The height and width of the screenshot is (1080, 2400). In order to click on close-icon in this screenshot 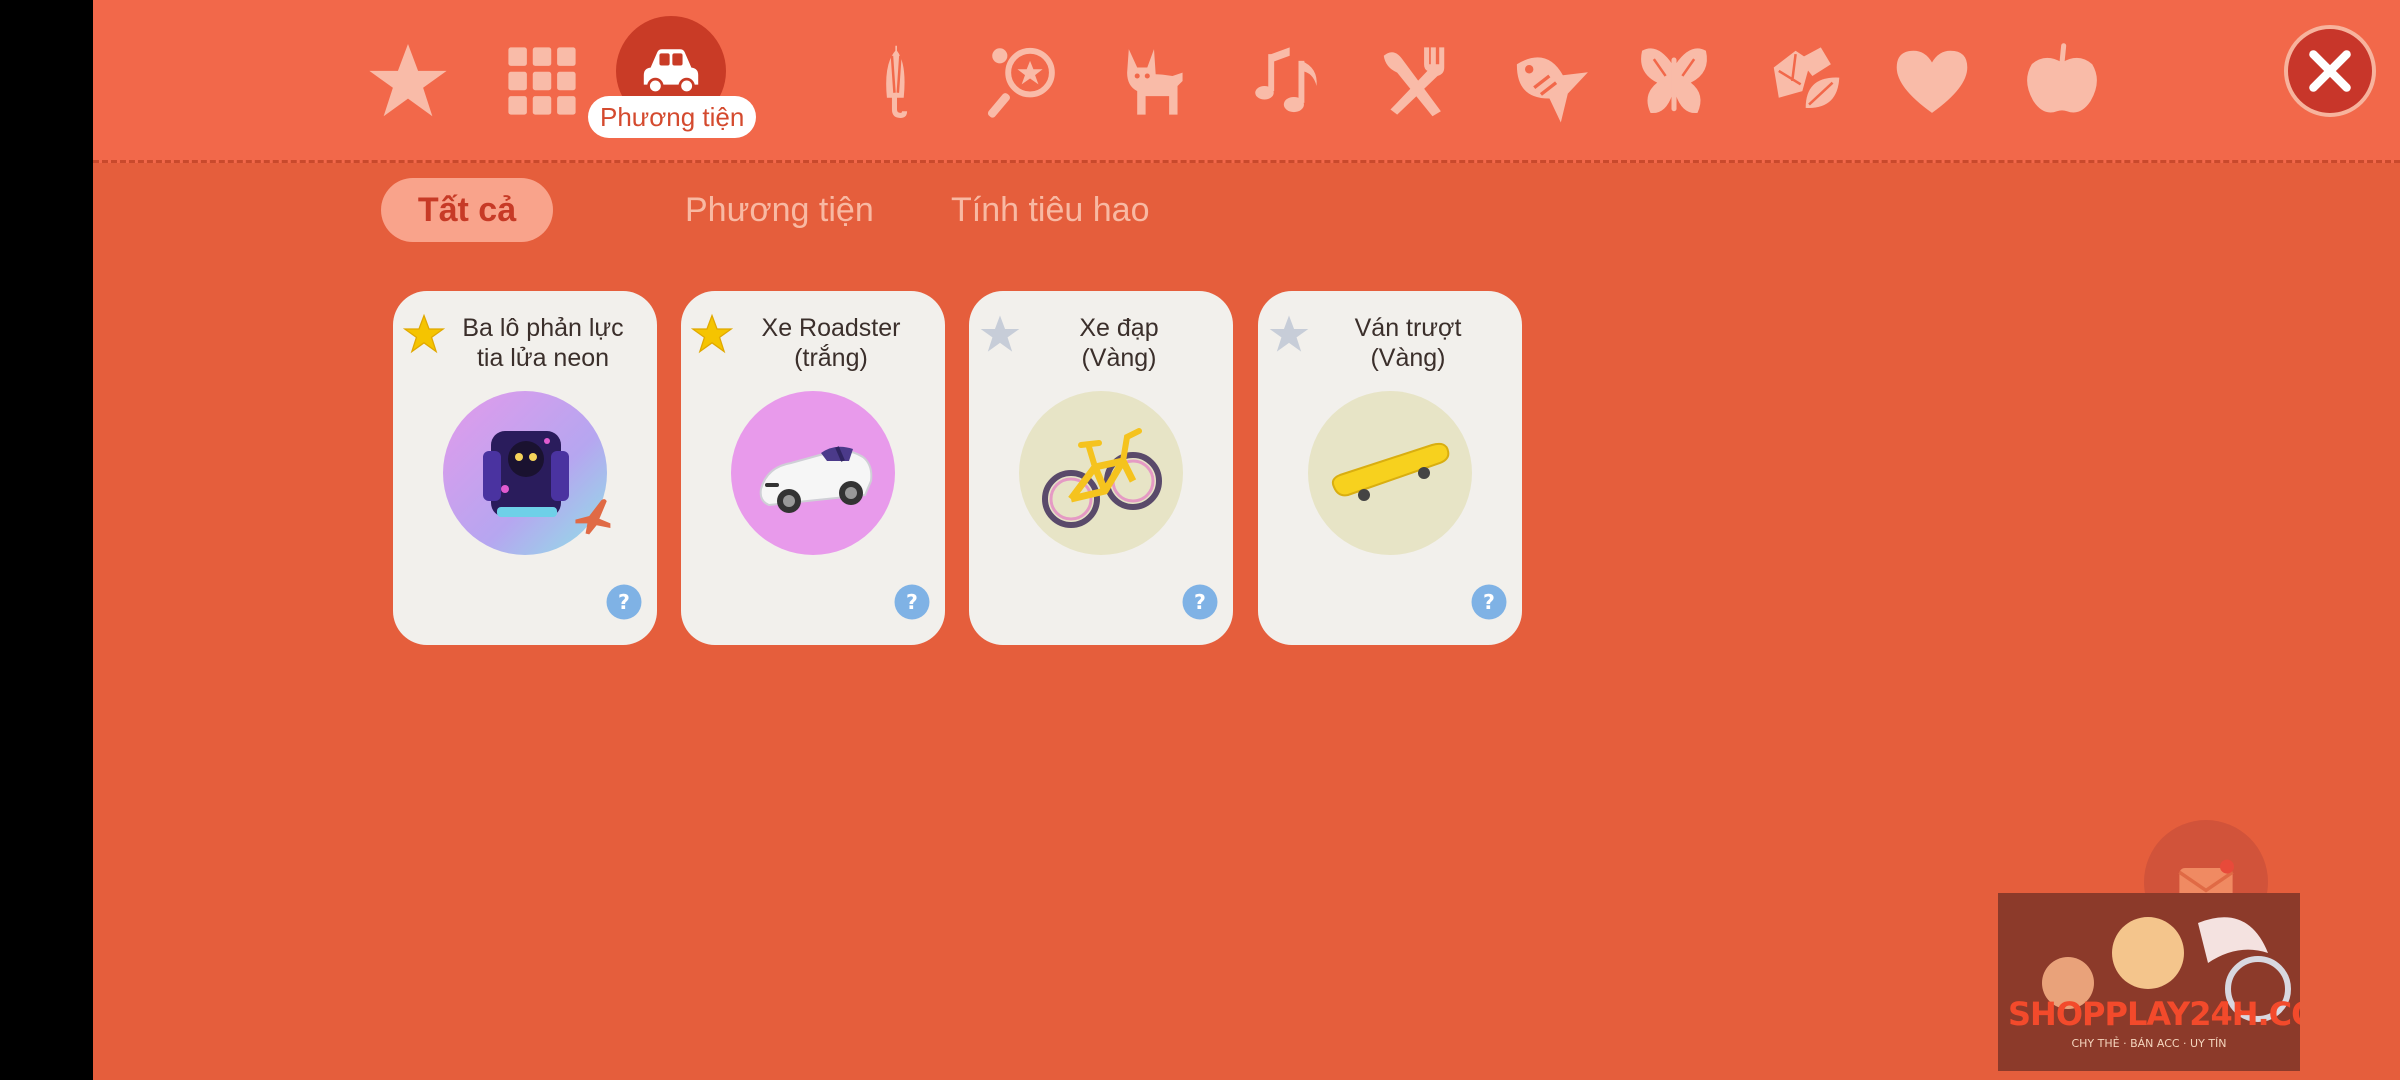, I will do `click(2330, 71)`.